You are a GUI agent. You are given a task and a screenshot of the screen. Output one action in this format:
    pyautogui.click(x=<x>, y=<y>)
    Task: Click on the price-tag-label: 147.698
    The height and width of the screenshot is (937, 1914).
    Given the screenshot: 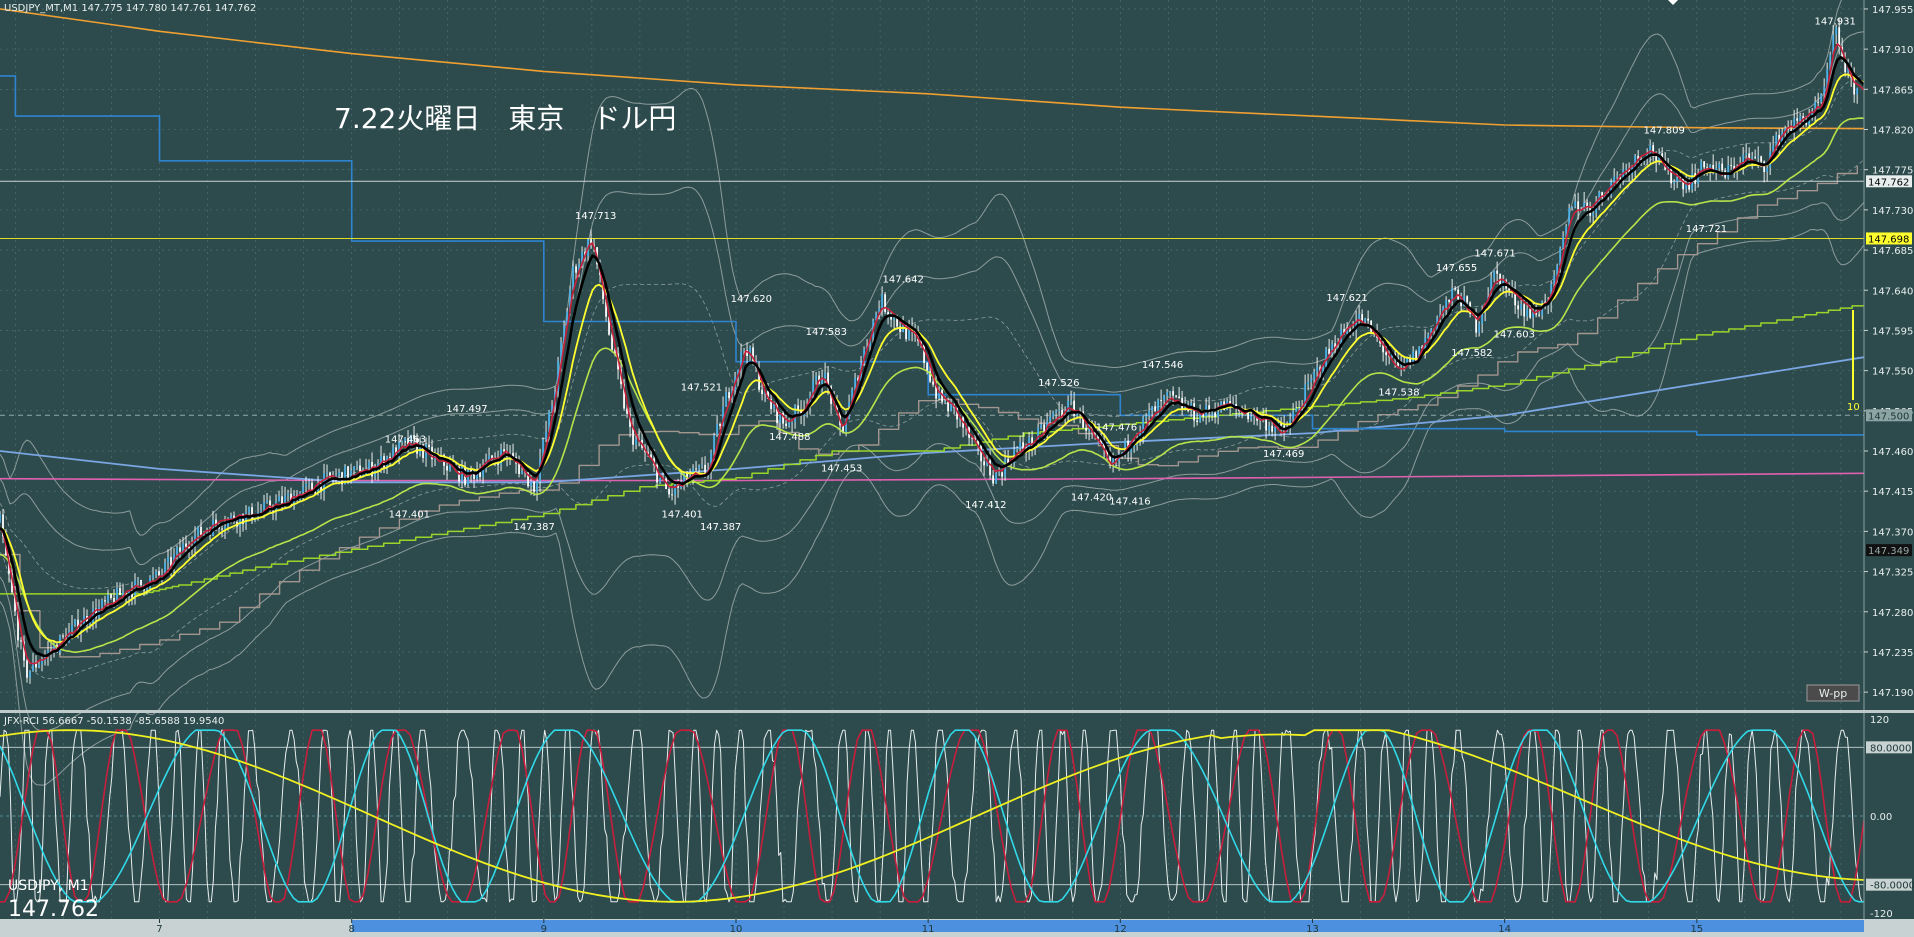 What is the action you would take?
    pyautogui.click(x=1888, y=239)
    